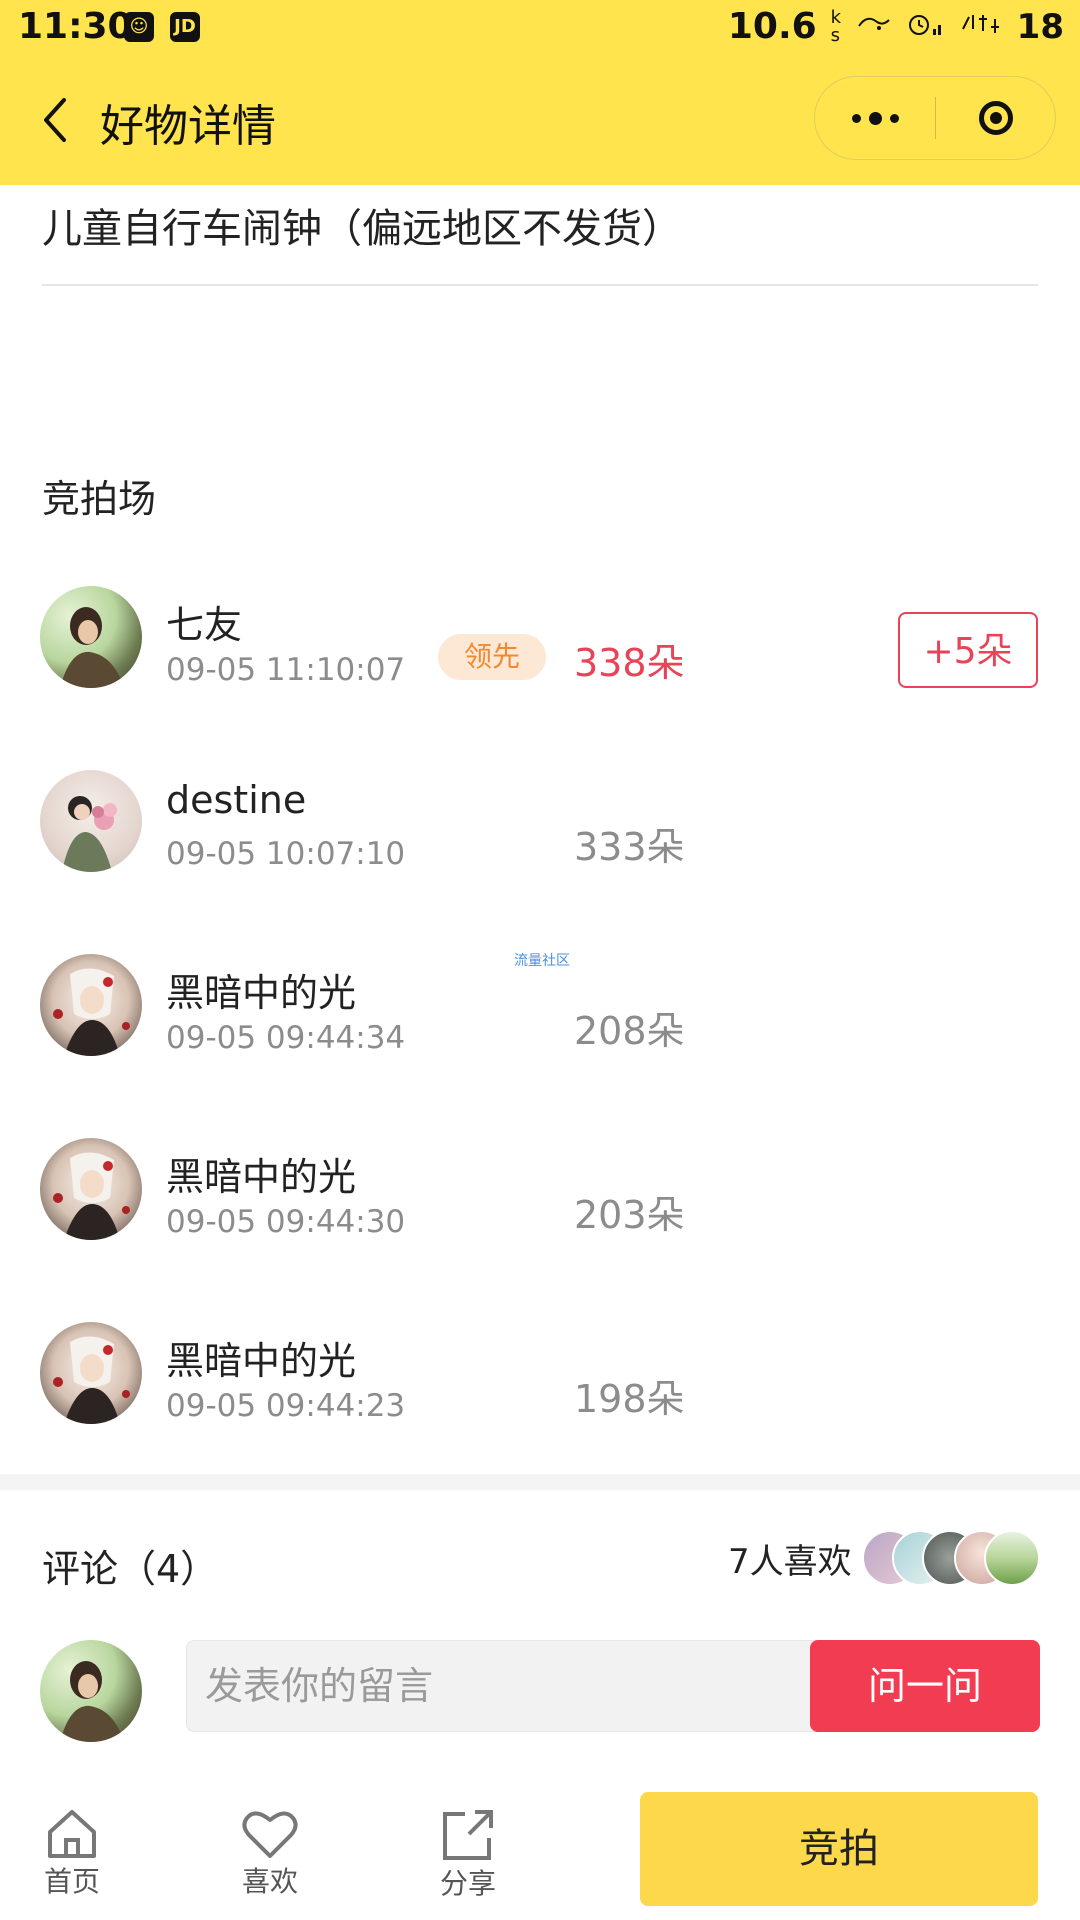 The height and width of the screenshot is (1920, 1080). What do you see at coordinates (185, 27) in the screenshot?
I see `jd-icon: JD` at bounding box center [185, 27].